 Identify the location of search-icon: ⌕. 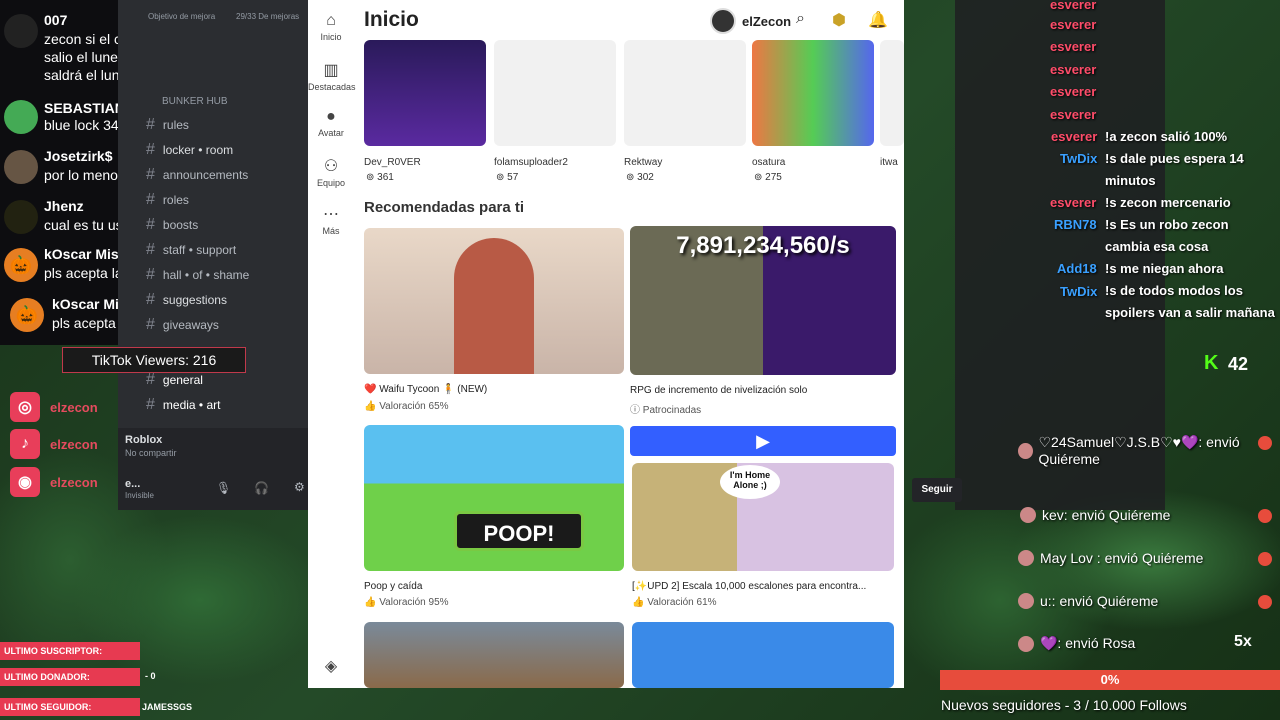
(800, 19).